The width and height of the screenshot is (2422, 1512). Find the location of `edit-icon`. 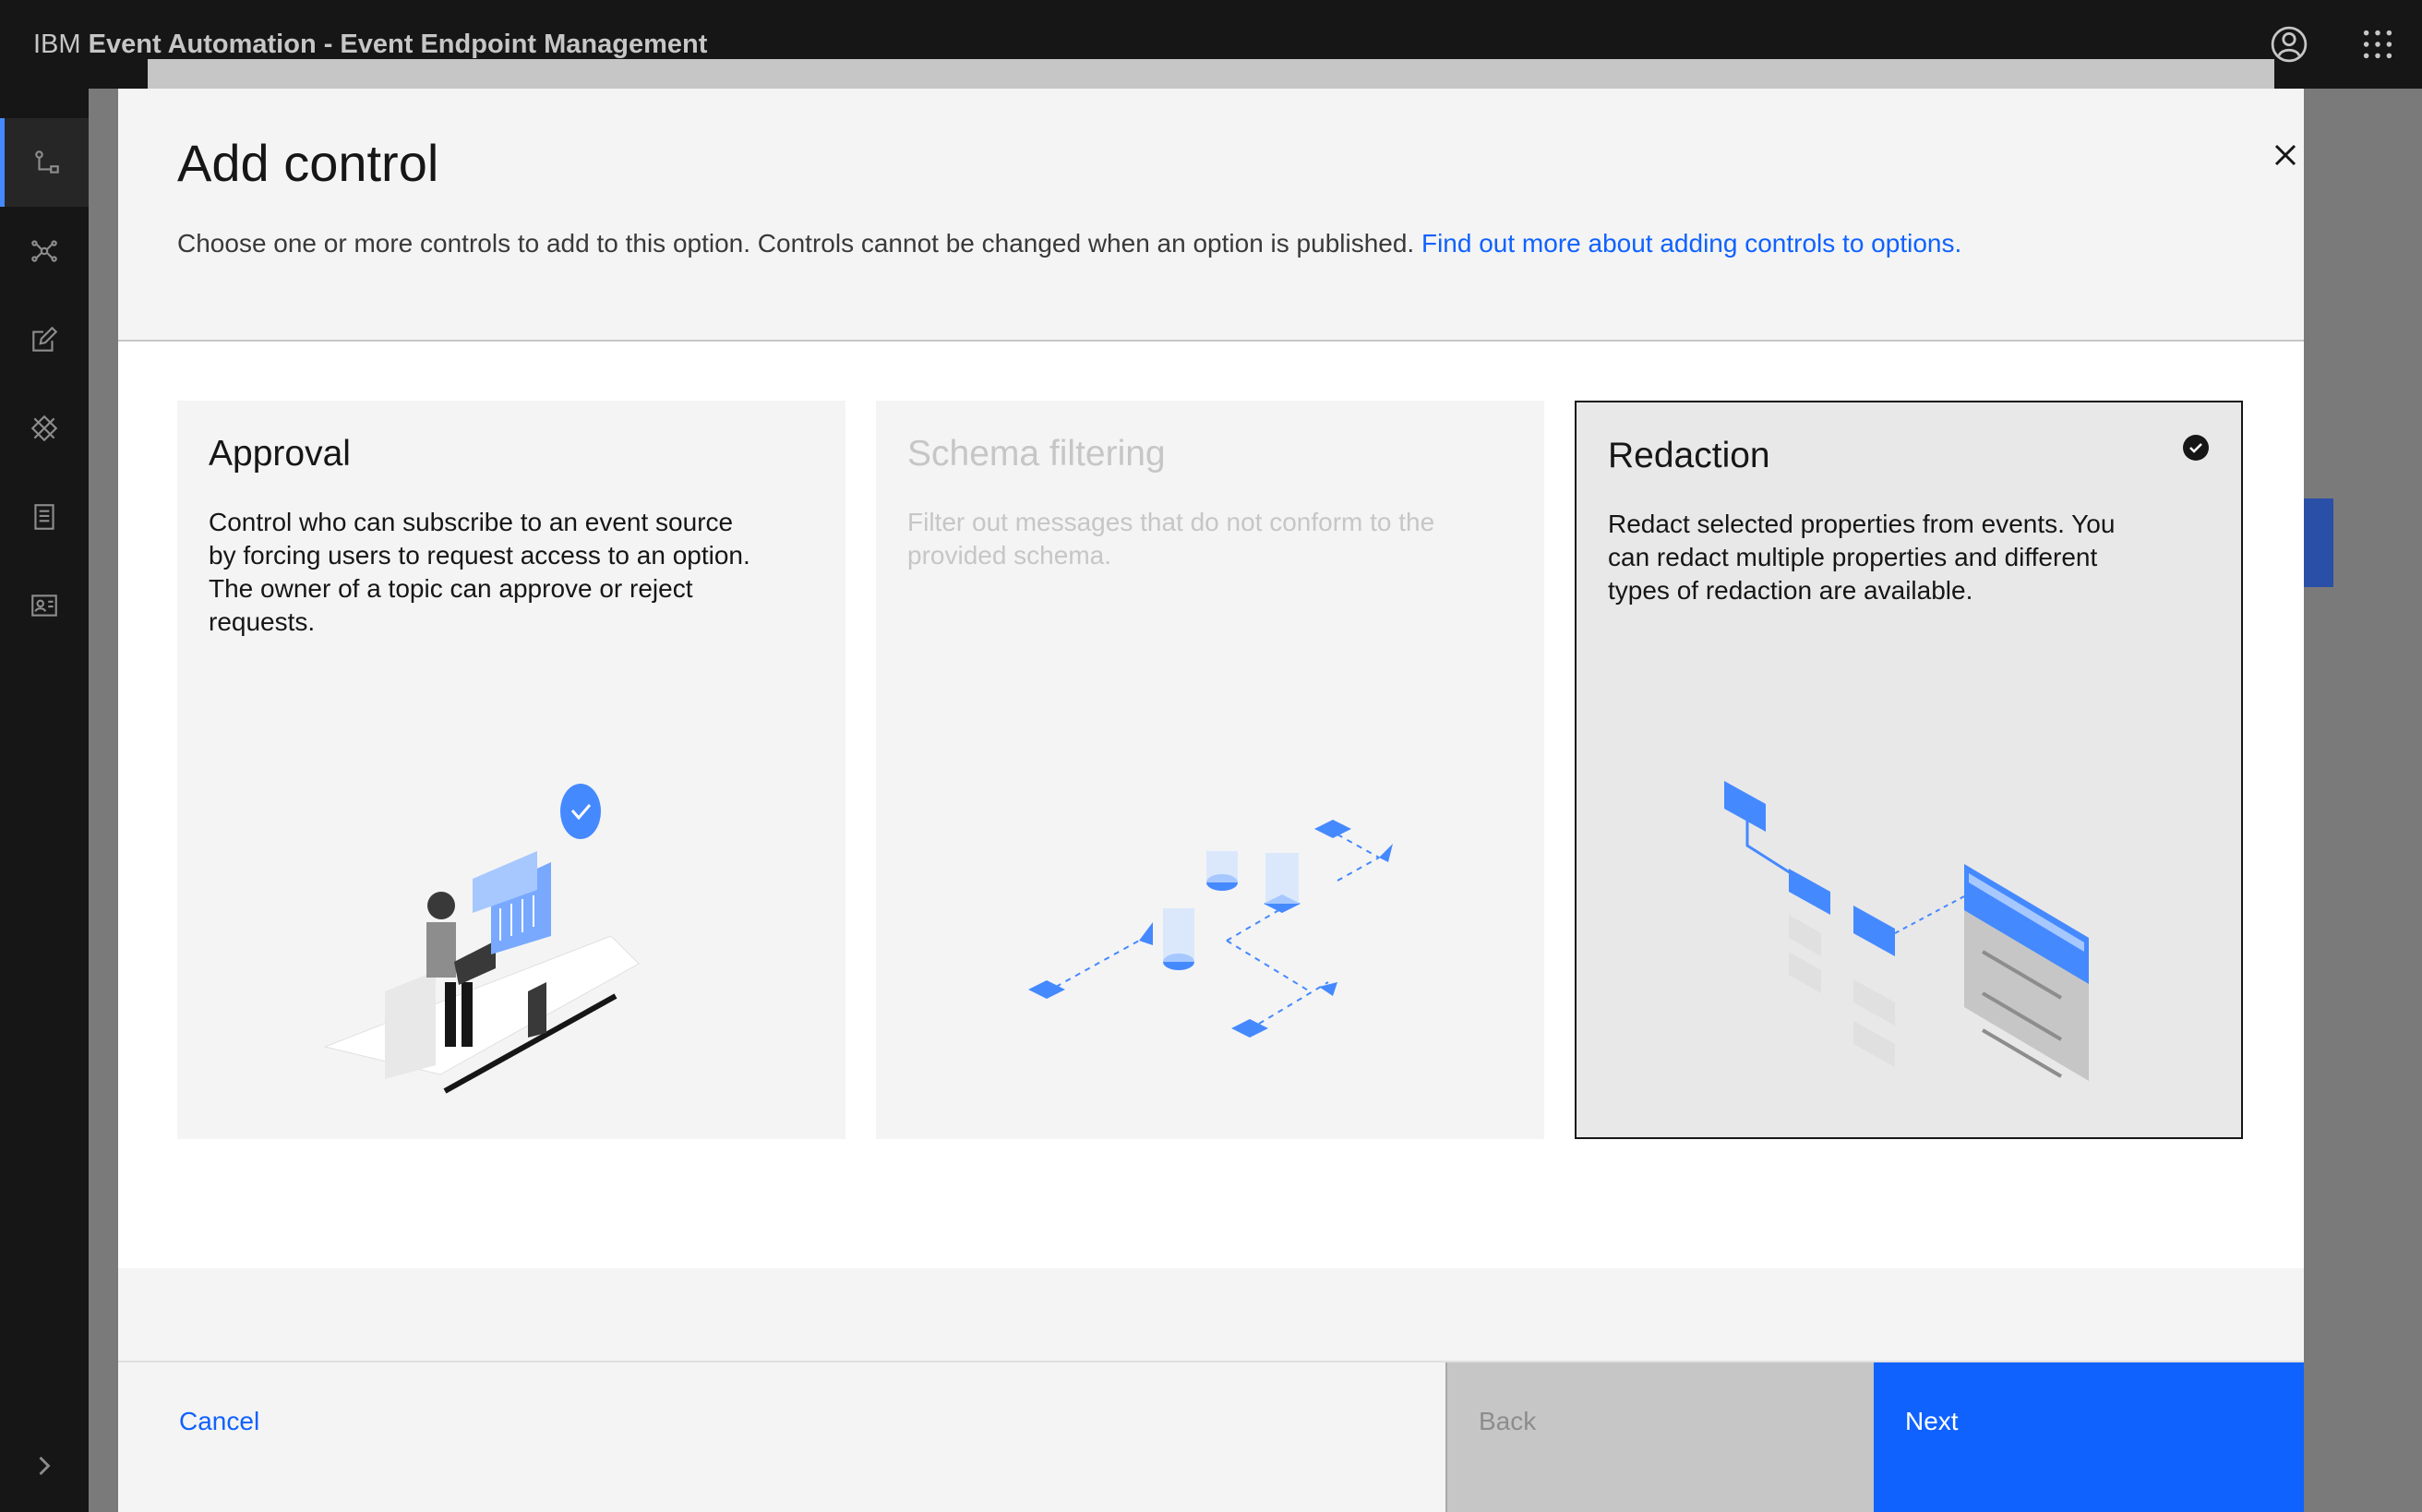

edit-icon is located at coordinates (45, 339).